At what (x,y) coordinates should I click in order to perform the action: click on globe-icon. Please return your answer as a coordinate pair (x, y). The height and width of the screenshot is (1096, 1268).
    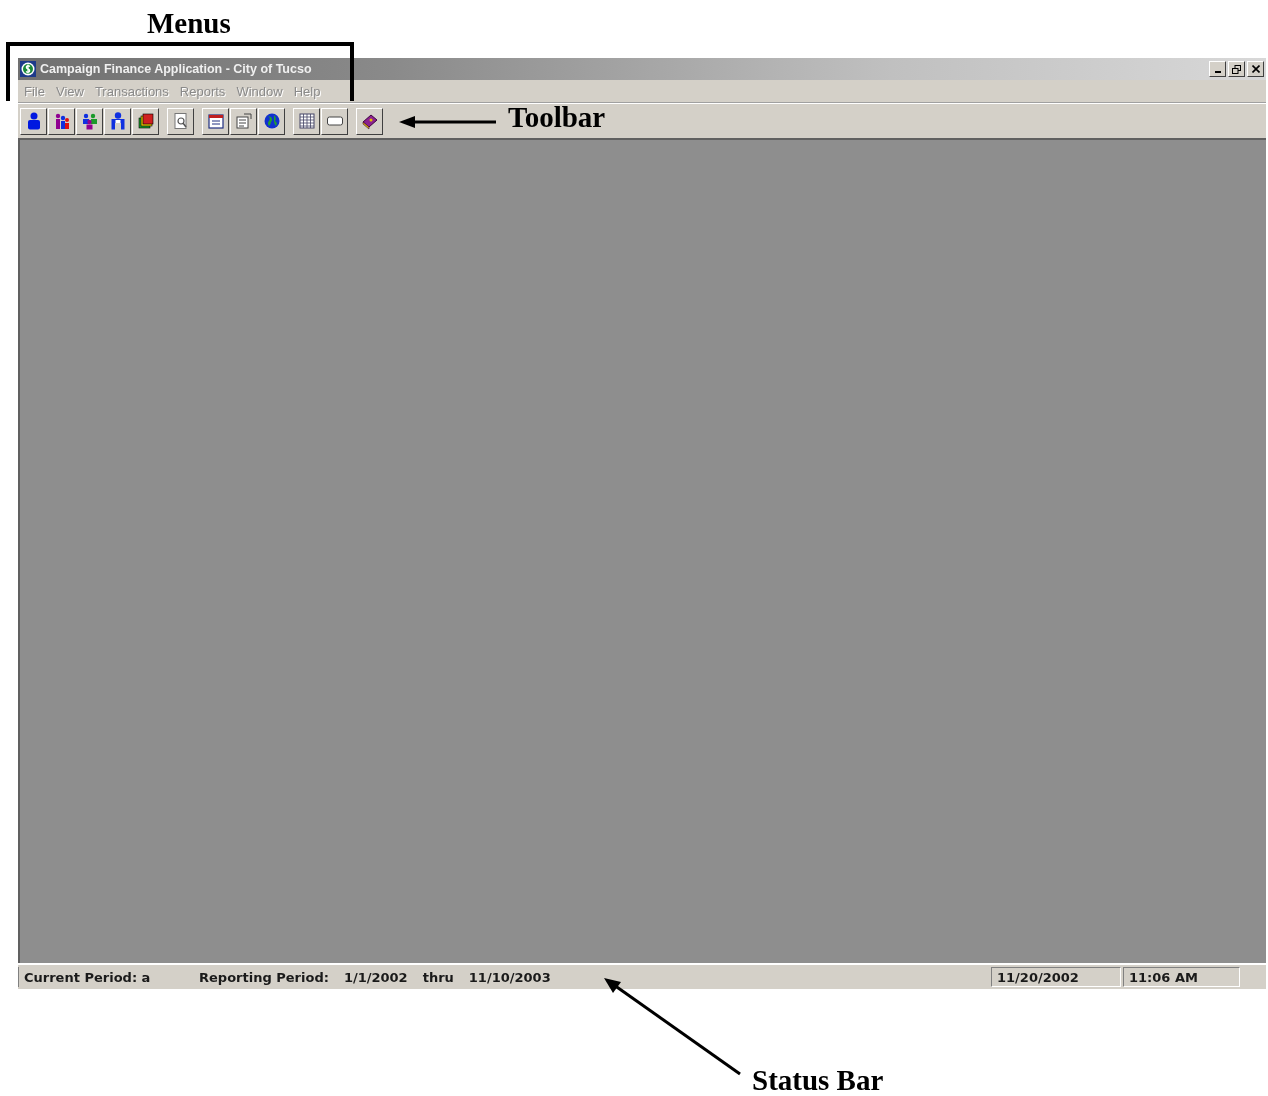
    Looking at the image, I should click on (271, 121).